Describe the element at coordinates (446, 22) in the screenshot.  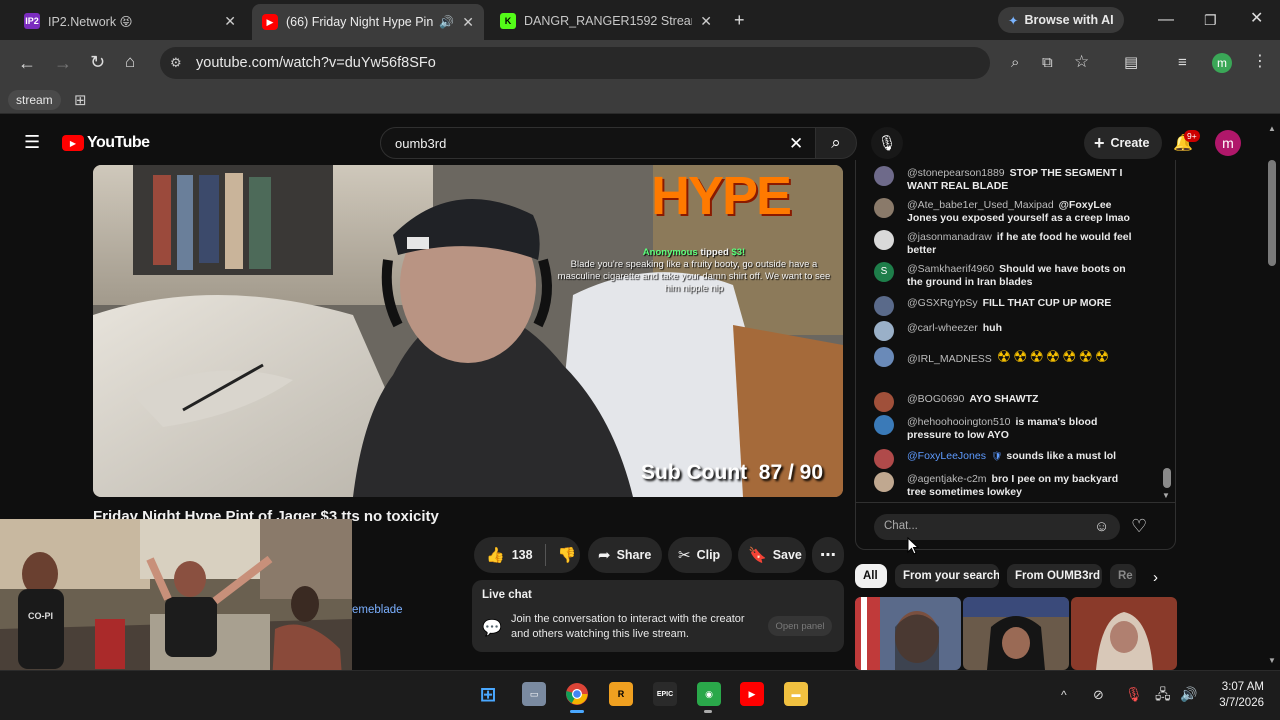
I see `audio-playing-icon: 🔊` at that location.